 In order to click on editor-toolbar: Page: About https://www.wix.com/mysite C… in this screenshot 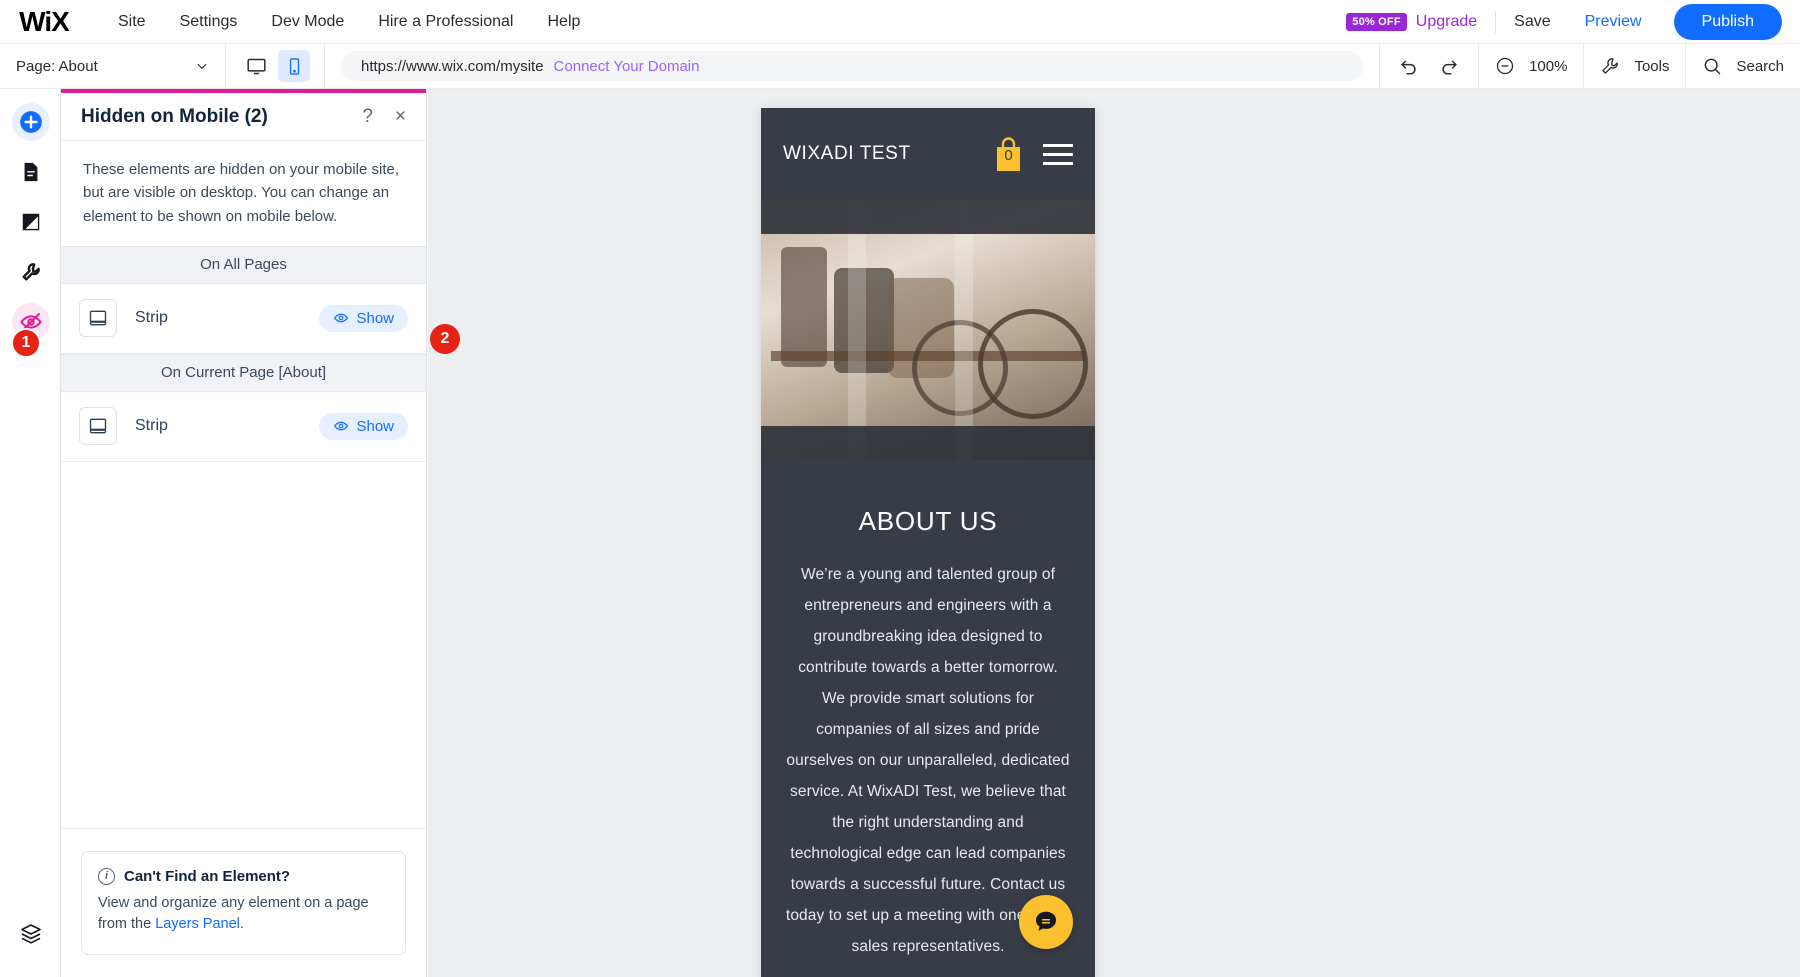, I will do `click(900, 66)`.